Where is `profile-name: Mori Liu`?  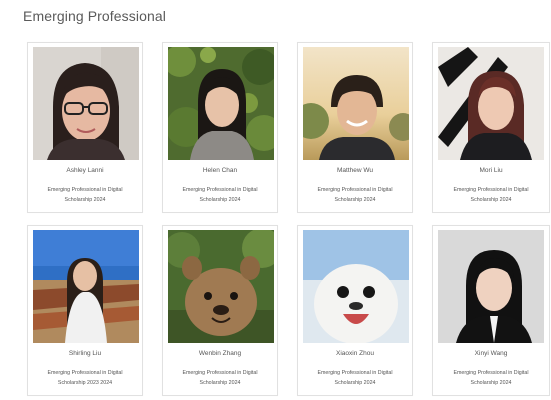 profile-name: Mori Liu is located at coordinates (491, 170).